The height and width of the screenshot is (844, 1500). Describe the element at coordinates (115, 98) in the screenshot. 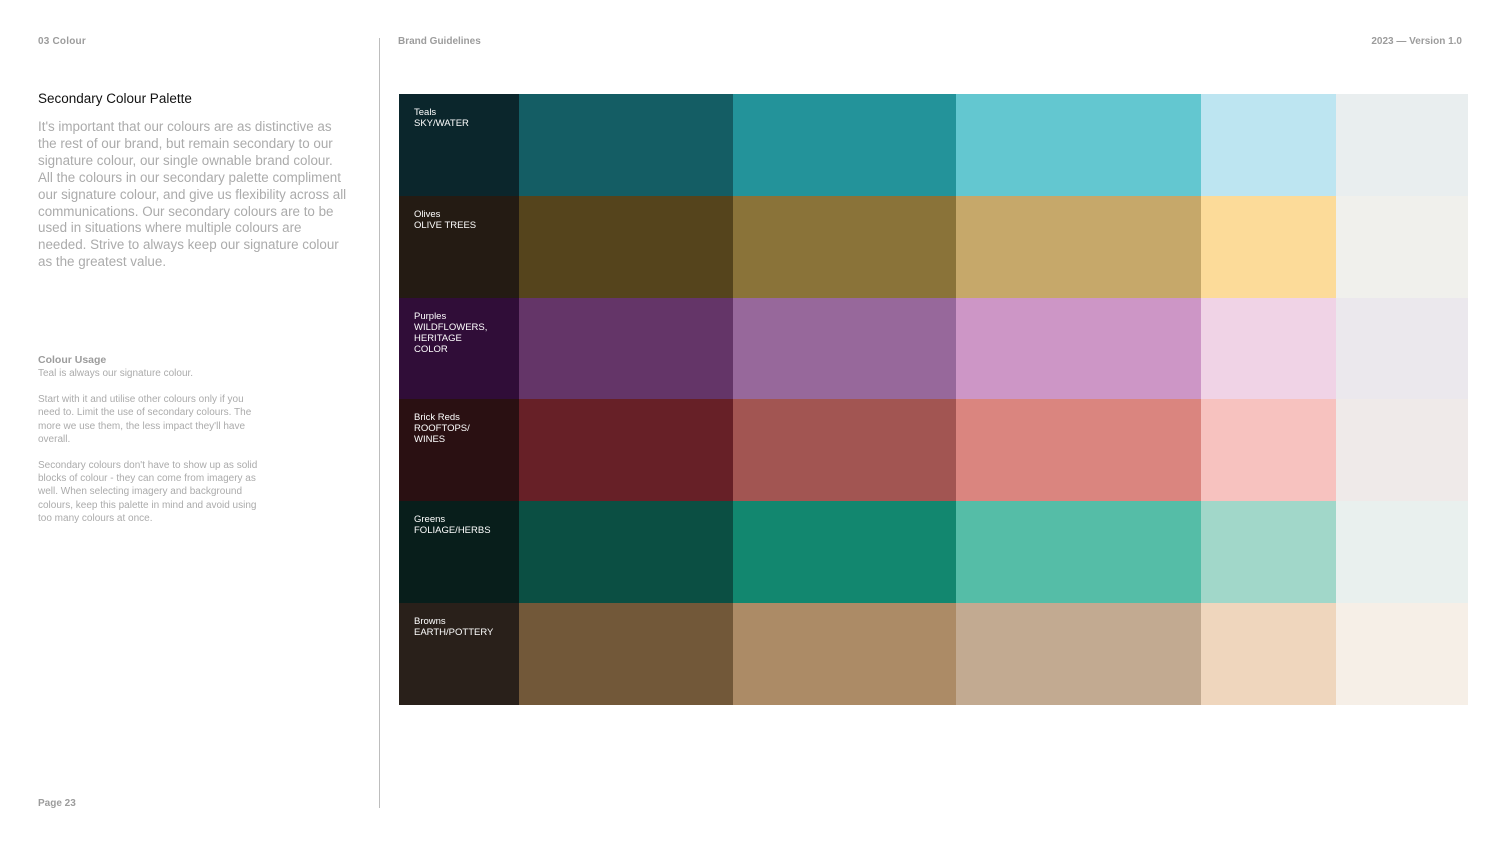

I see `page-heading: Secondary Colour Palette` at that location.